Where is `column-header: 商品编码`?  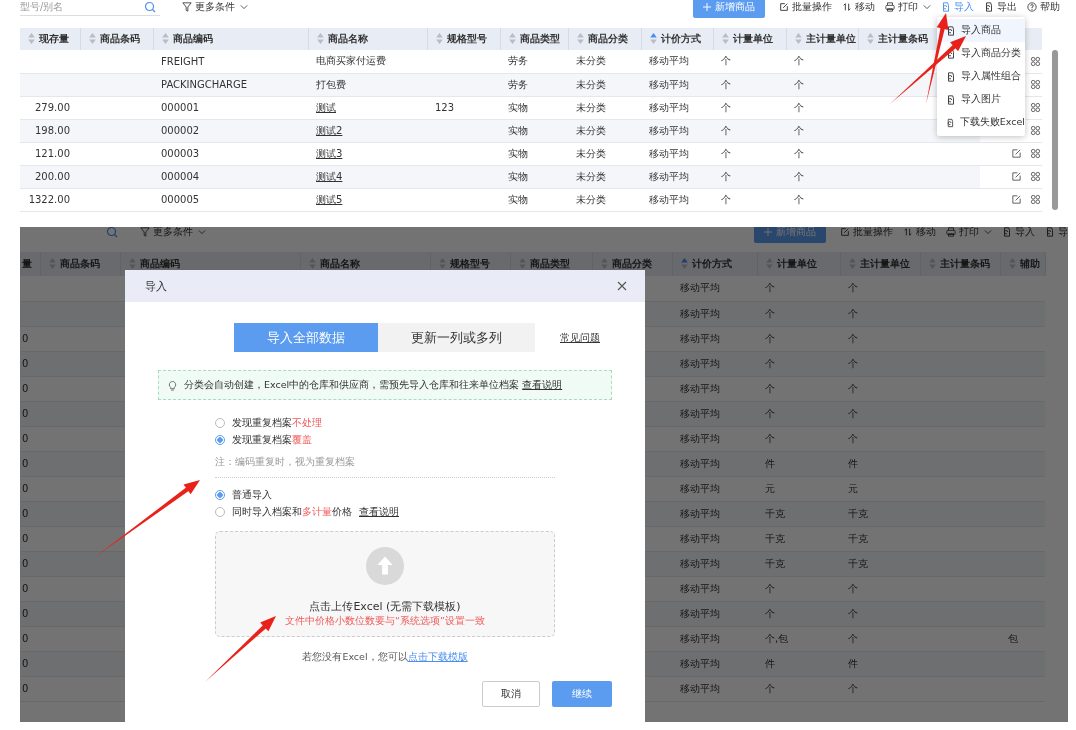
column-header: 商品编码 is located at coordinates (192, 38).